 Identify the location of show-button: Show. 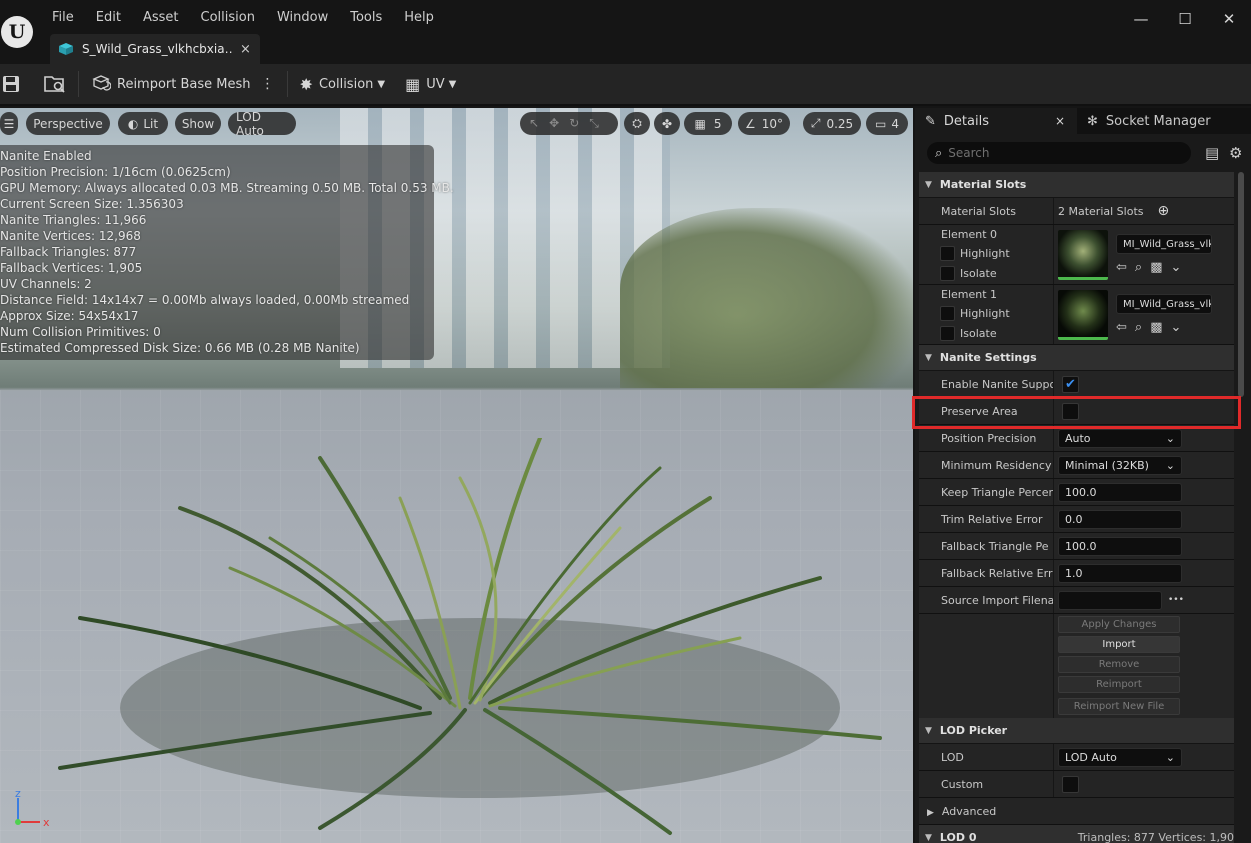
(198, 123).